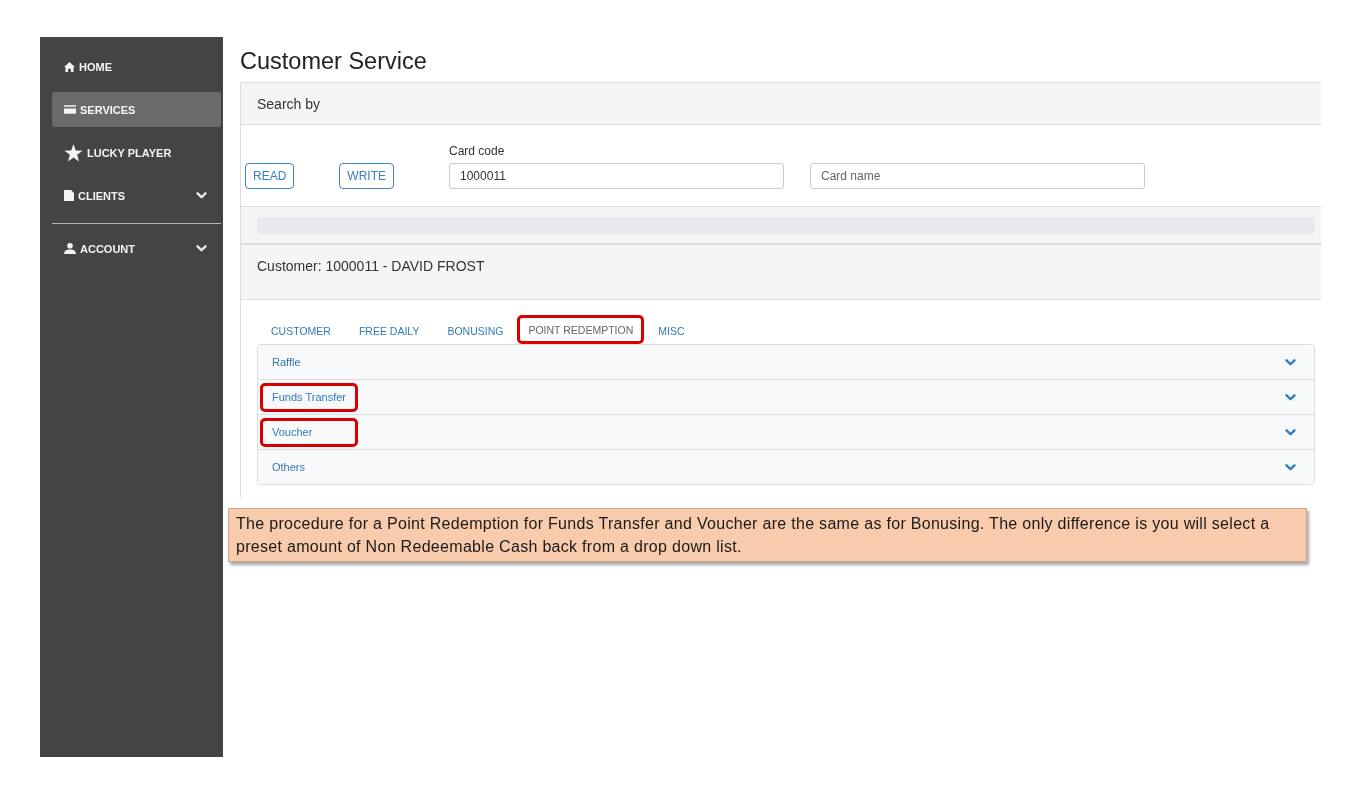 The image size is (1361, 794). What do you see at coordinates (309, 432) in the screenshot?
I see `accordion-title: Voucher` at bounding box center [309, 432].